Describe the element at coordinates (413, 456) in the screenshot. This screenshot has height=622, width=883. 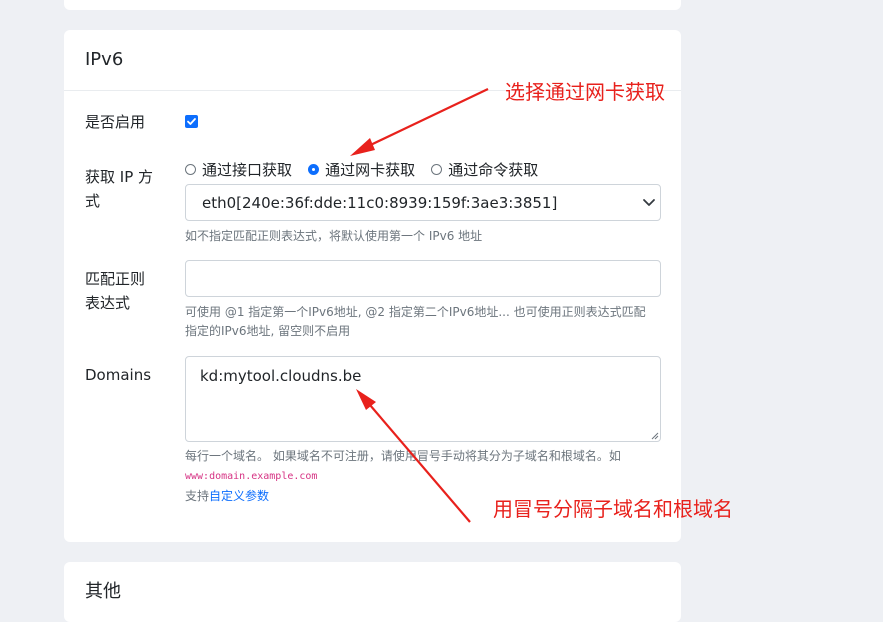
I see `arrow-to-domains-value` at that location.